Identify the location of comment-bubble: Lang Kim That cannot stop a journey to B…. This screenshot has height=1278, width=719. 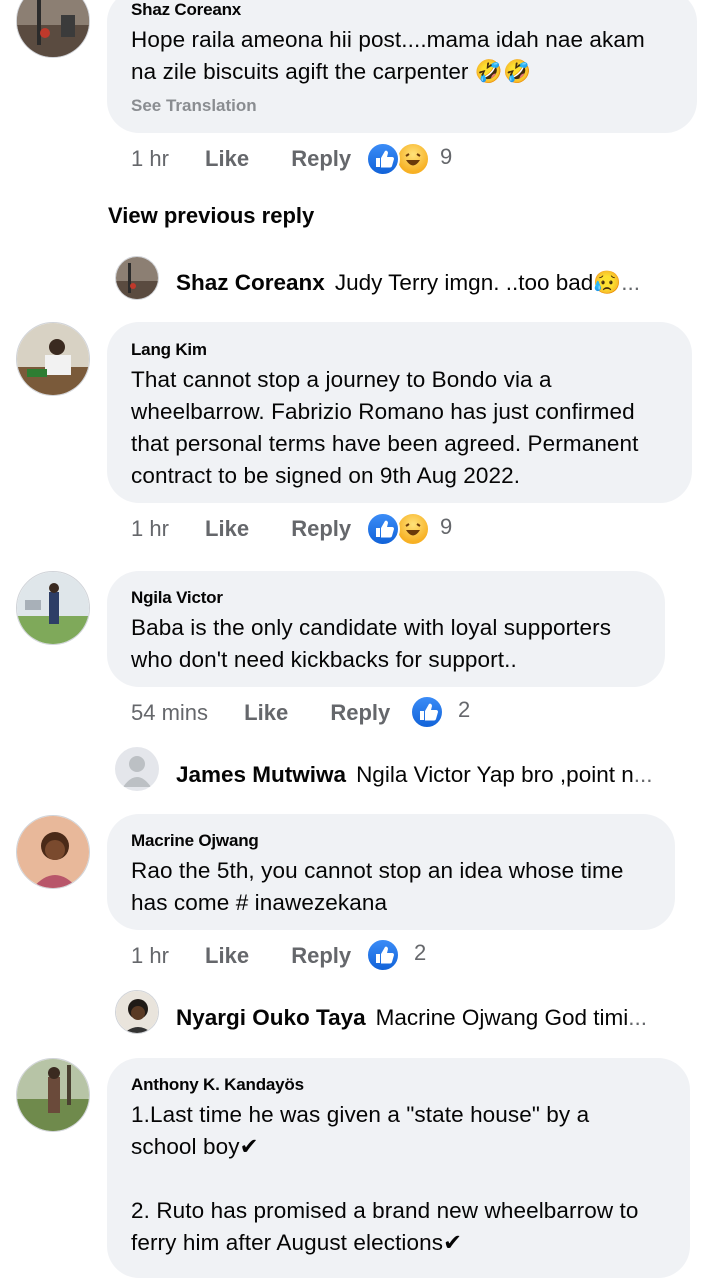
(399, 412).